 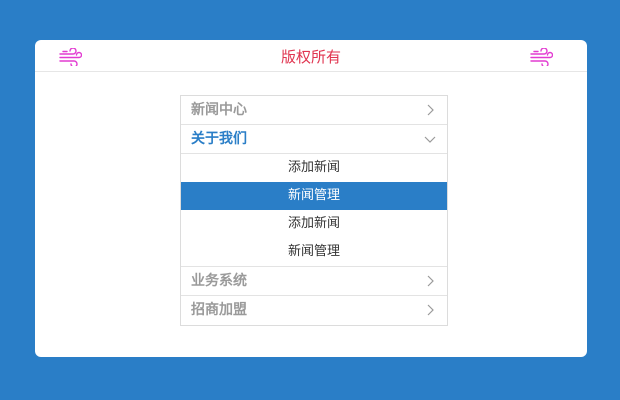 What do you see at coordinates (430, 139) in the screenshot?
I see `chevron-down-icon` at bounding box center [430, 139].